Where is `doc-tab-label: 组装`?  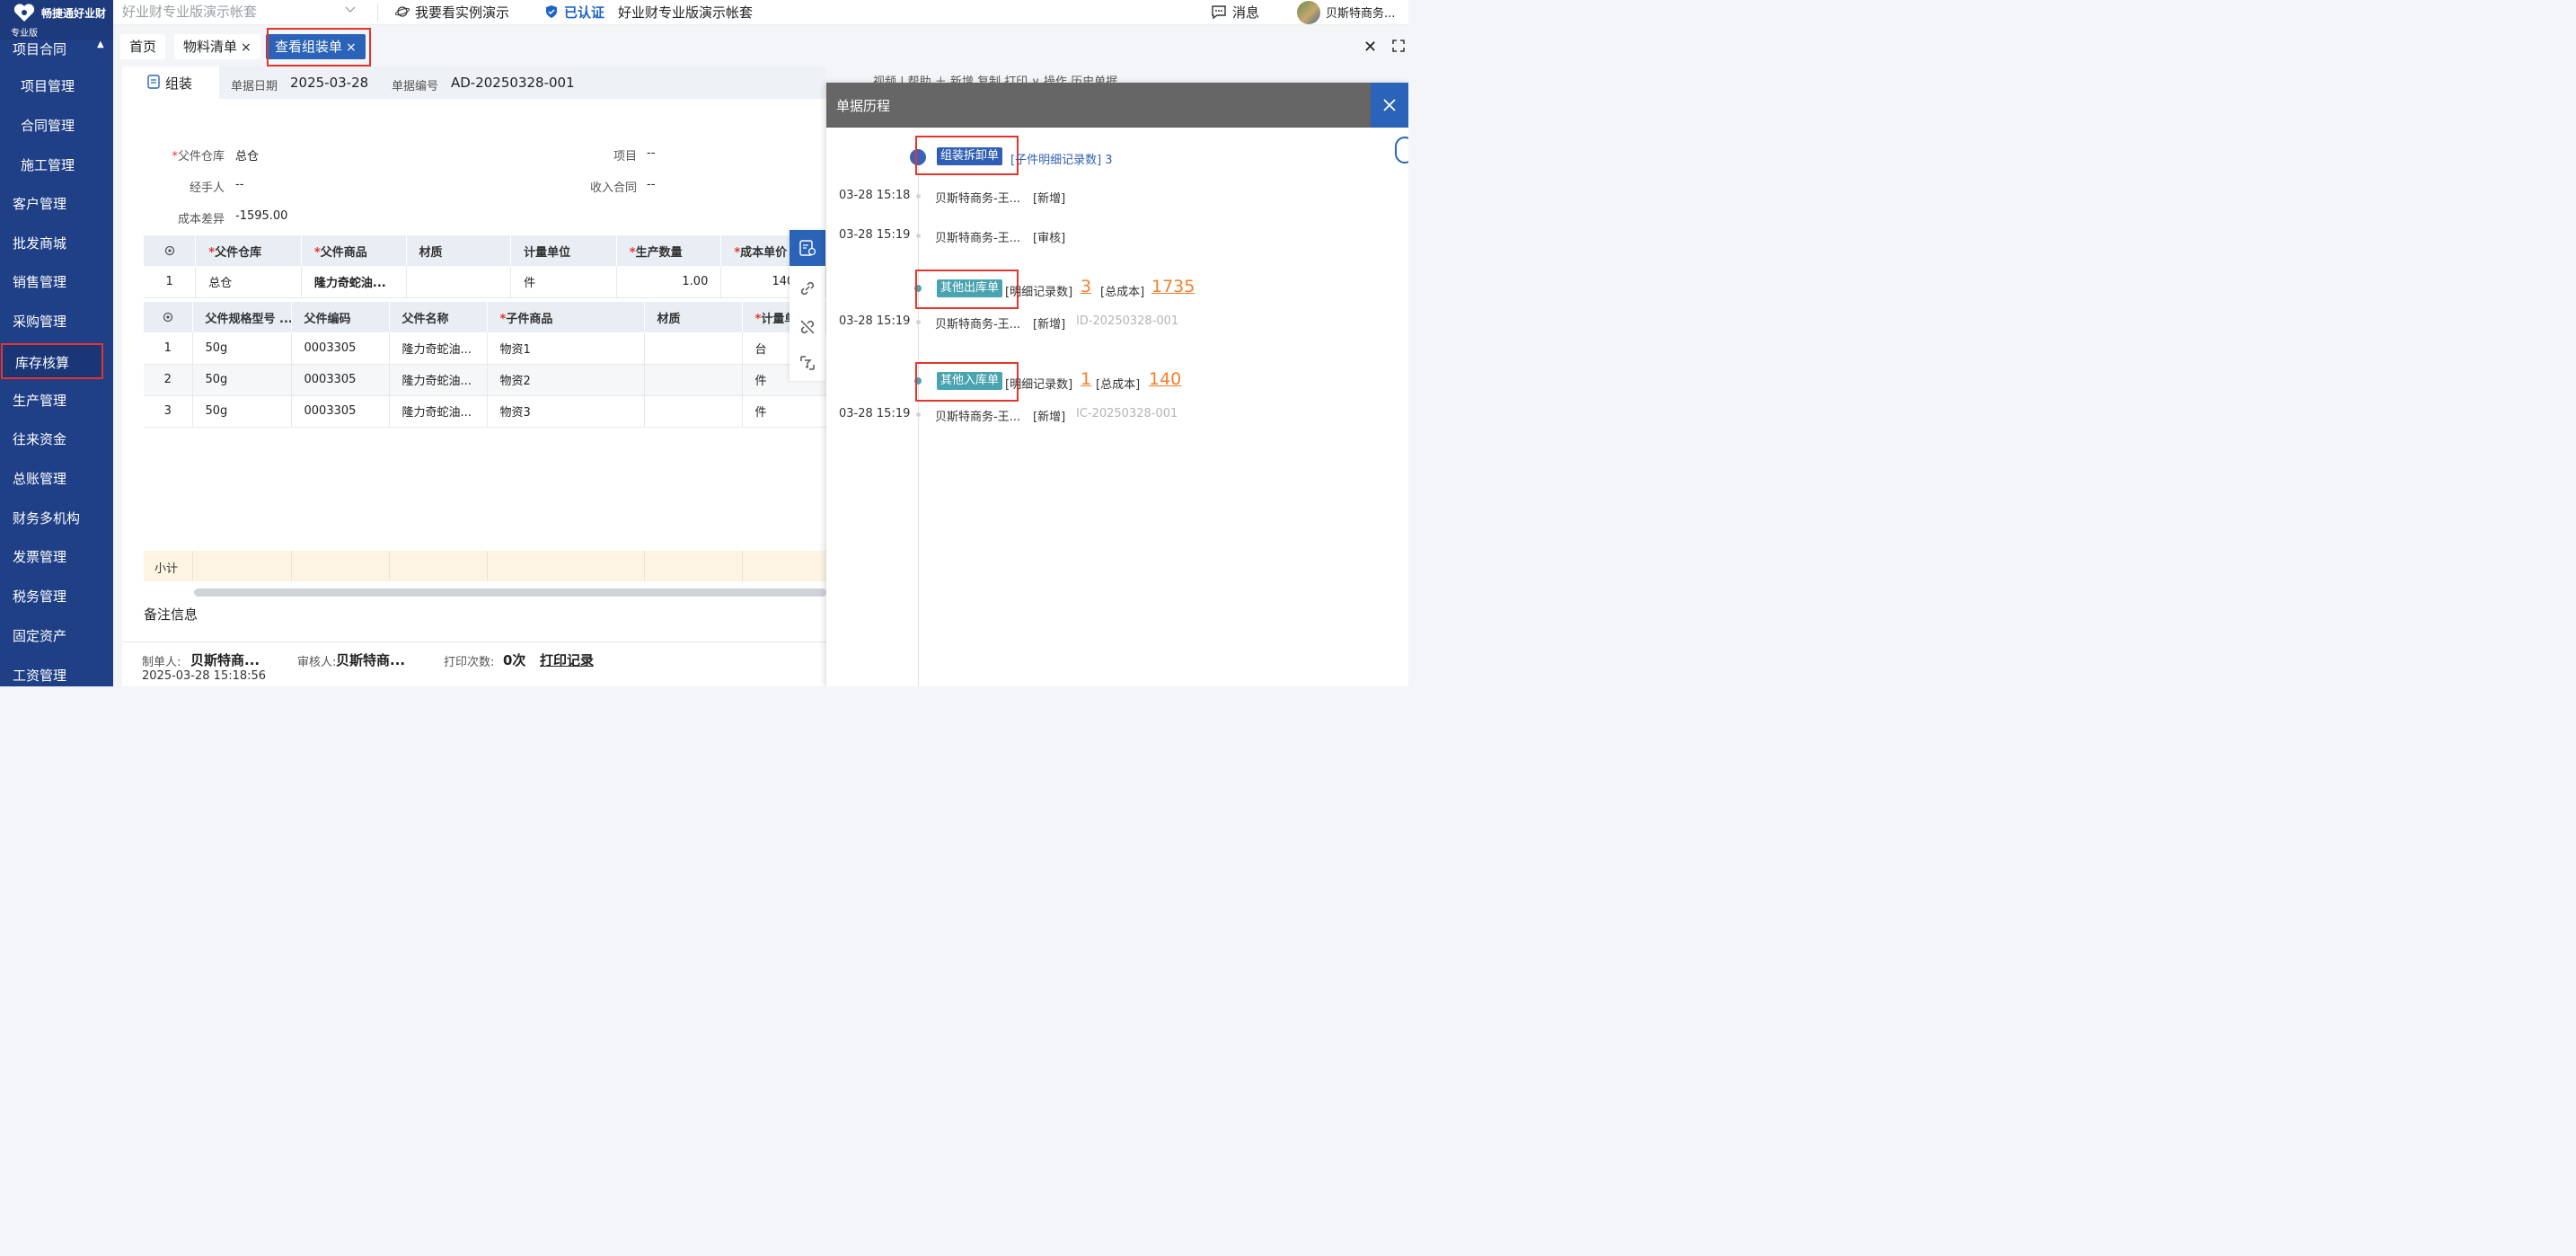 doc-tab-label: 组装 is located at coordinates (179, 83).